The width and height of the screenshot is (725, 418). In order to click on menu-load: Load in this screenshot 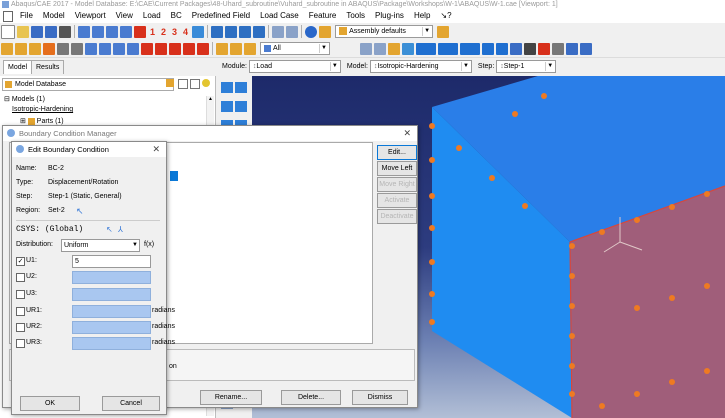, I will do `click(152, 16)`.